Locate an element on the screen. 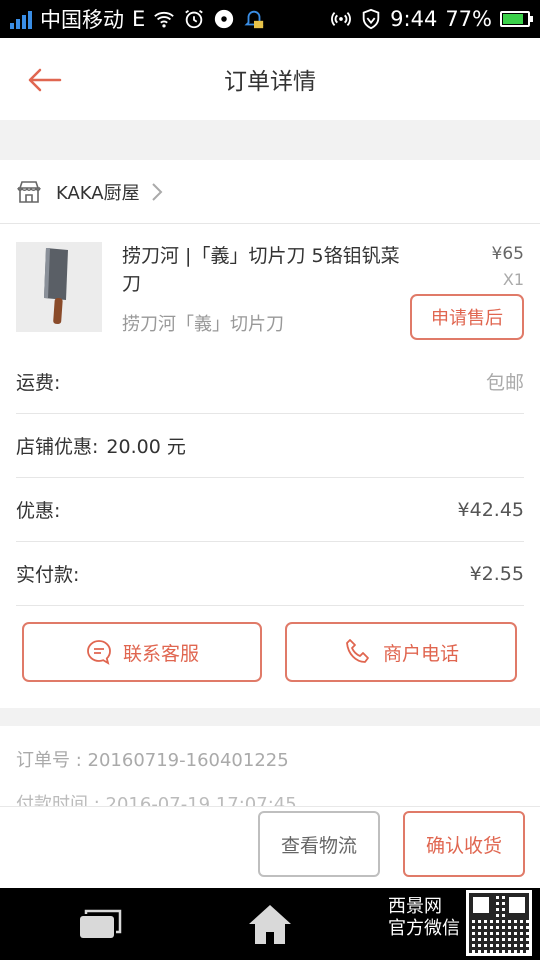  battery-icon is located at coordinates (516, 19).